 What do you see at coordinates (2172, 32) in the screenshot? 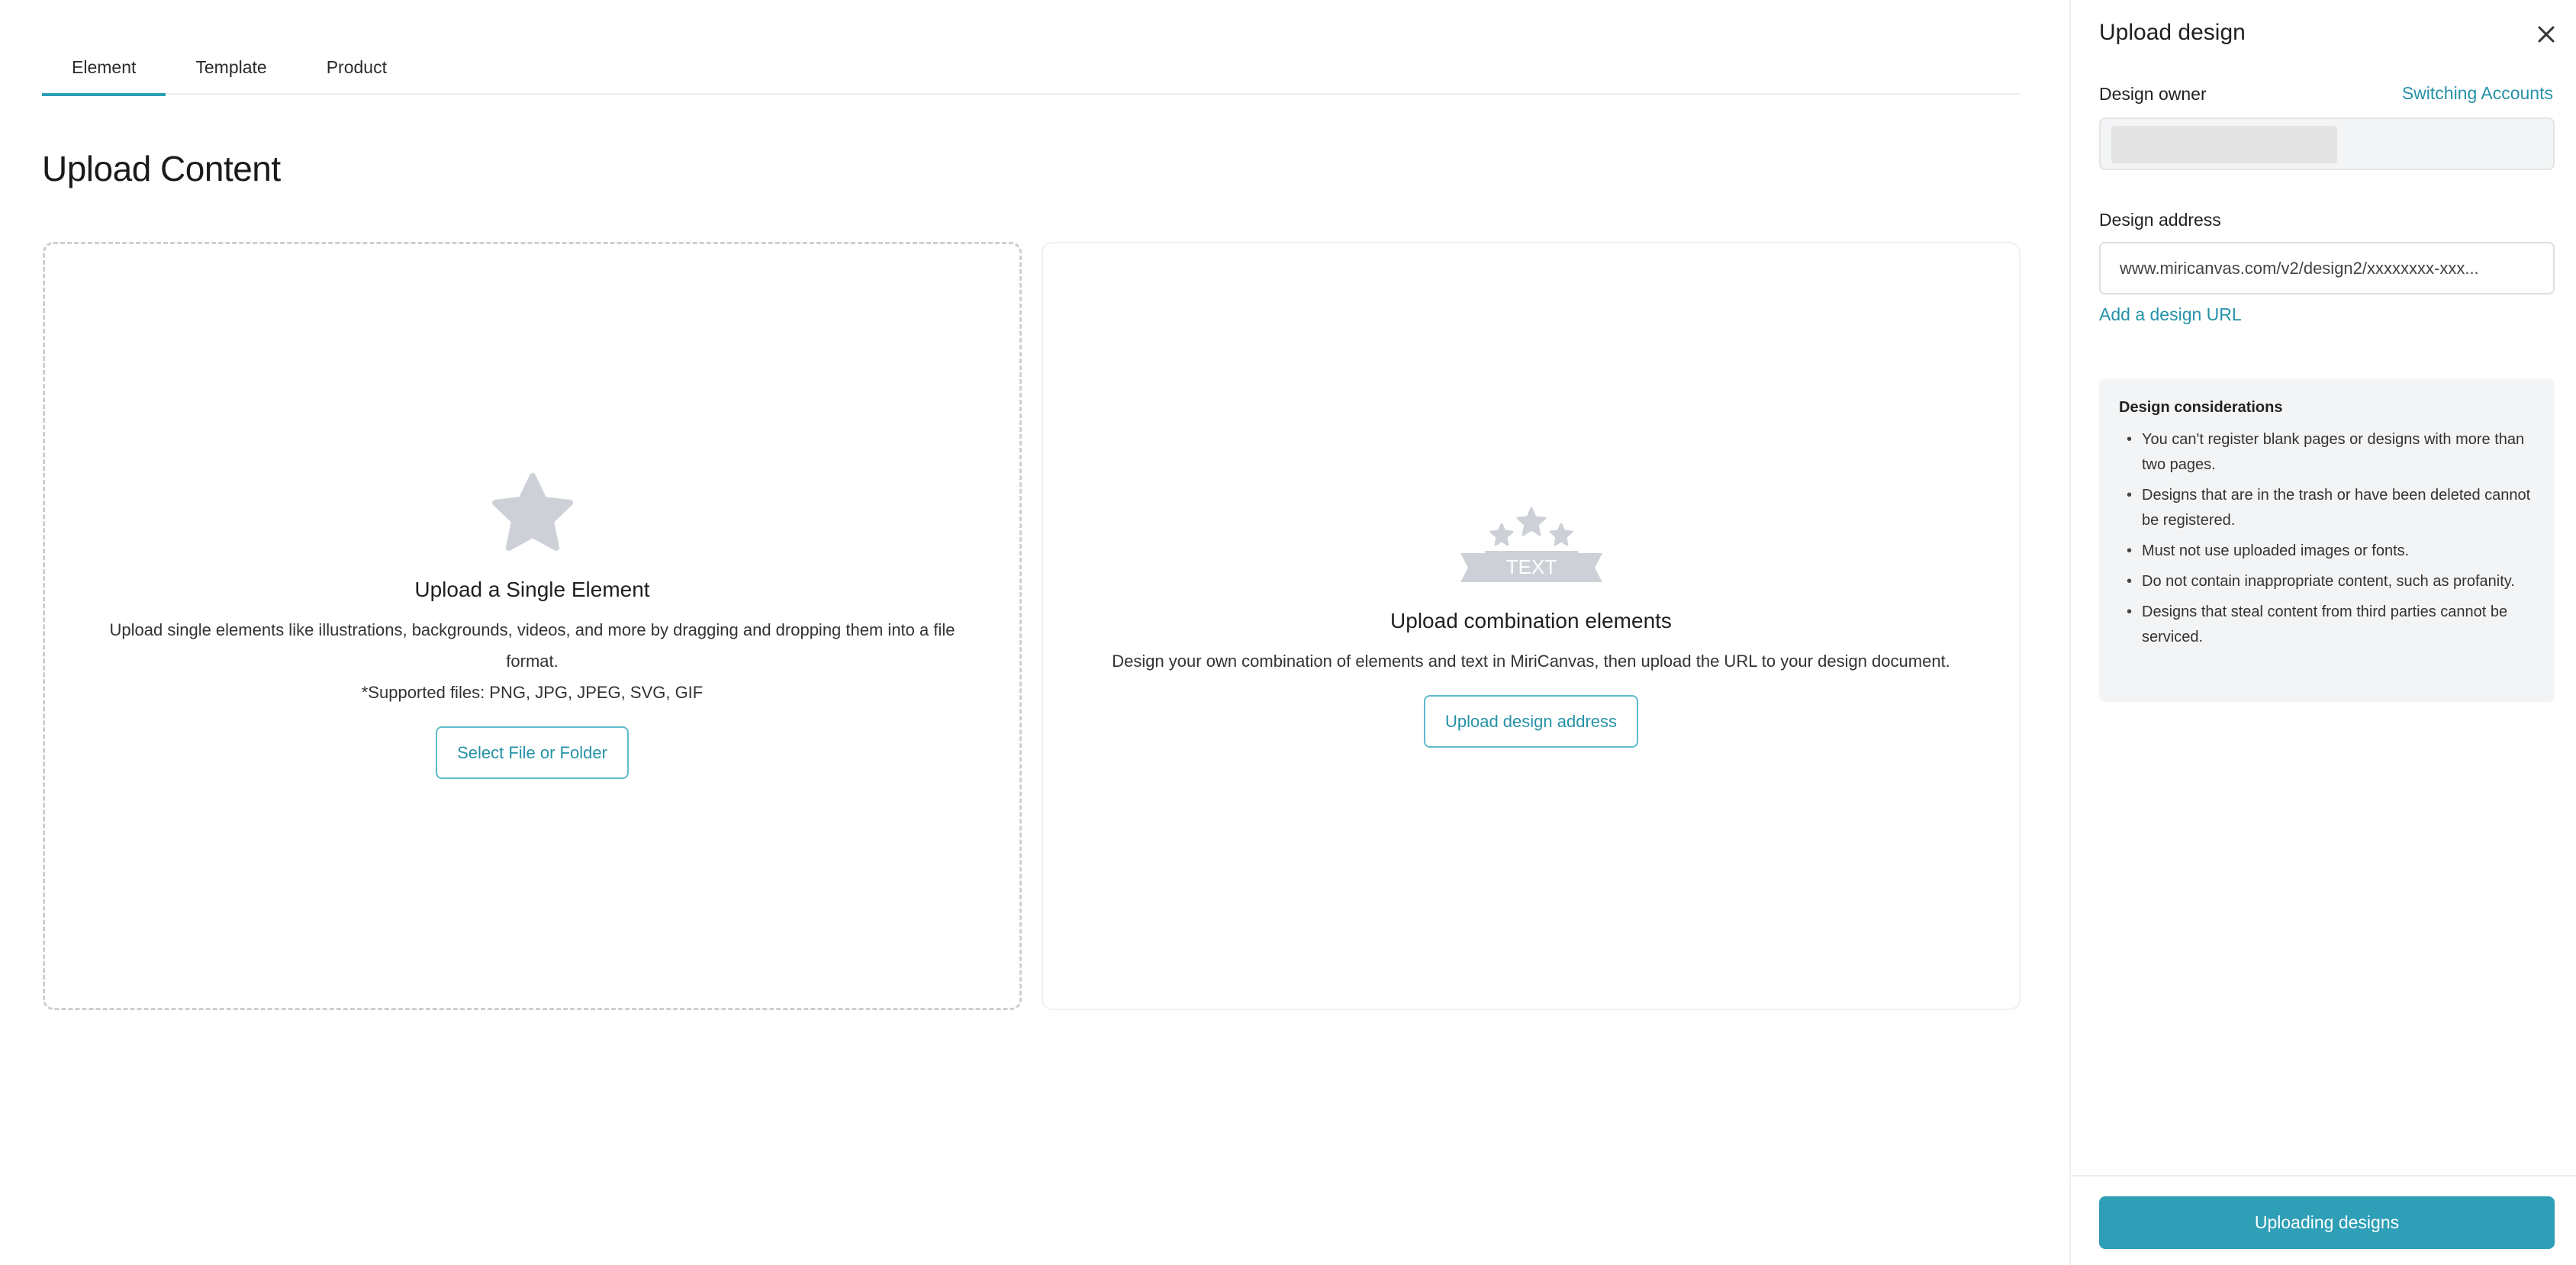
I see `panel-title: Upload design` at bounding box center [2172, 32].